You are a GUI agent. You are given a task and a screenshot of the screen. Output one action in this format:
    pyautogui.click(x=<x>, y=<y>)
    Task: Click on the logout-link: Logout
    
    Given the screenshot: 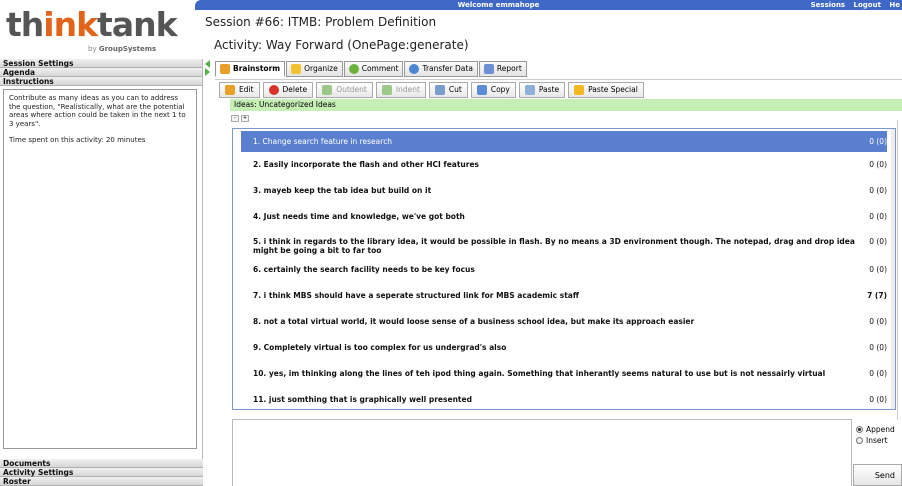 What is the action you would take?
    pyautogui.click(x=867, y=5)
    